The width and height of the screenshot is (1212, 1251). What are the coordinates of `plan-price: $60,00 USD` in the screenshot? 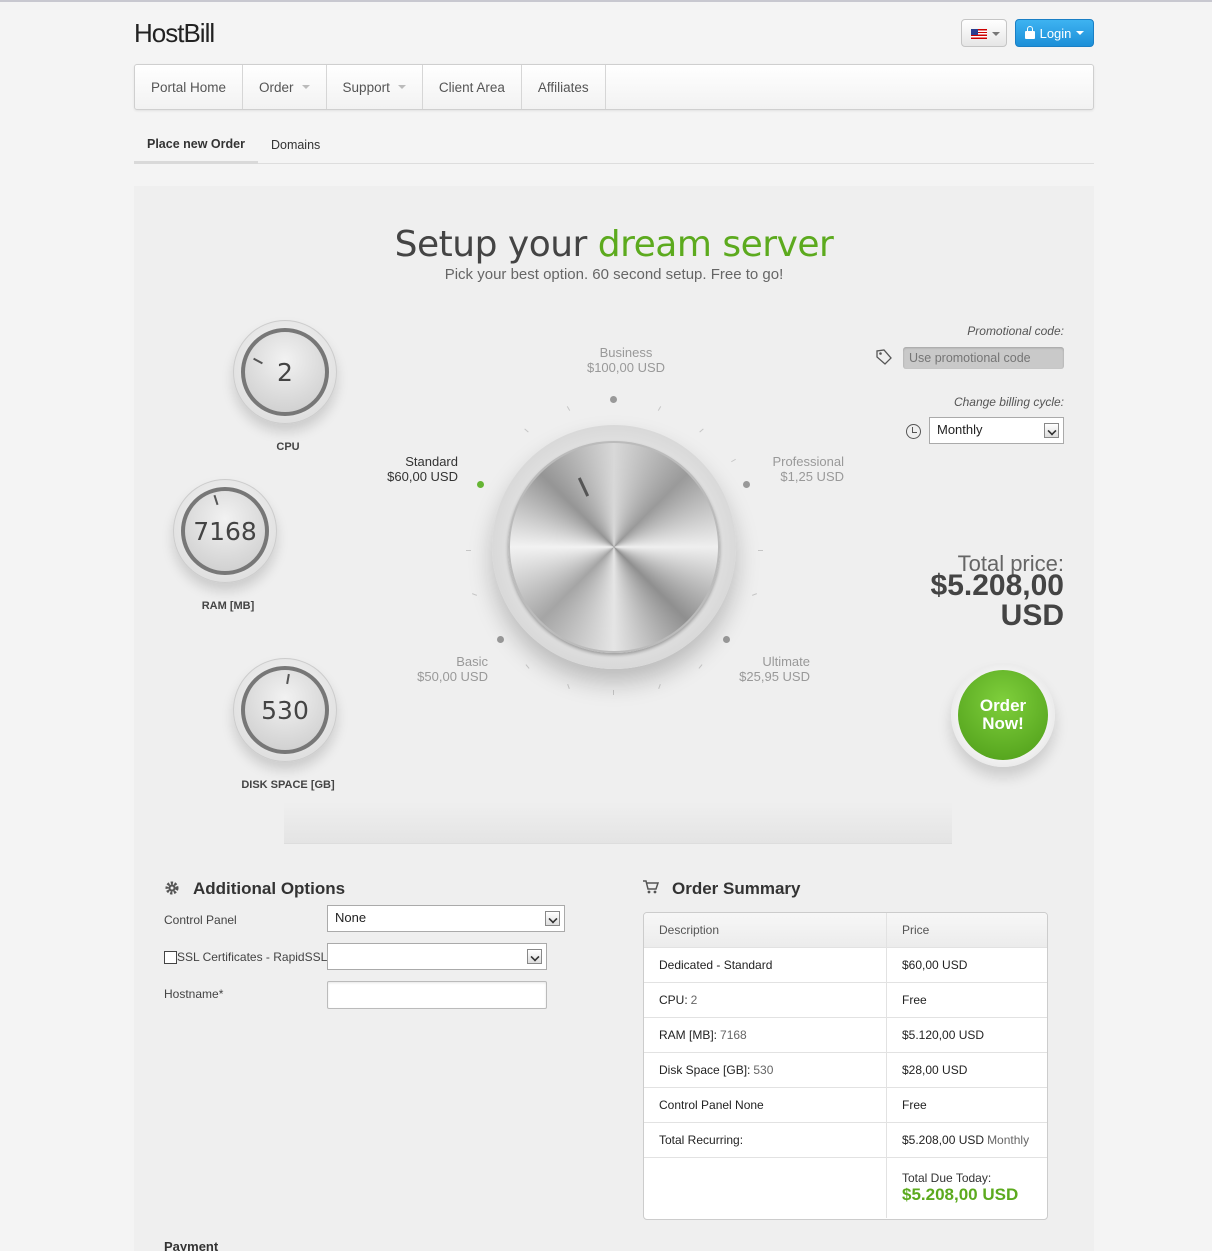 It's located at (422, 476).